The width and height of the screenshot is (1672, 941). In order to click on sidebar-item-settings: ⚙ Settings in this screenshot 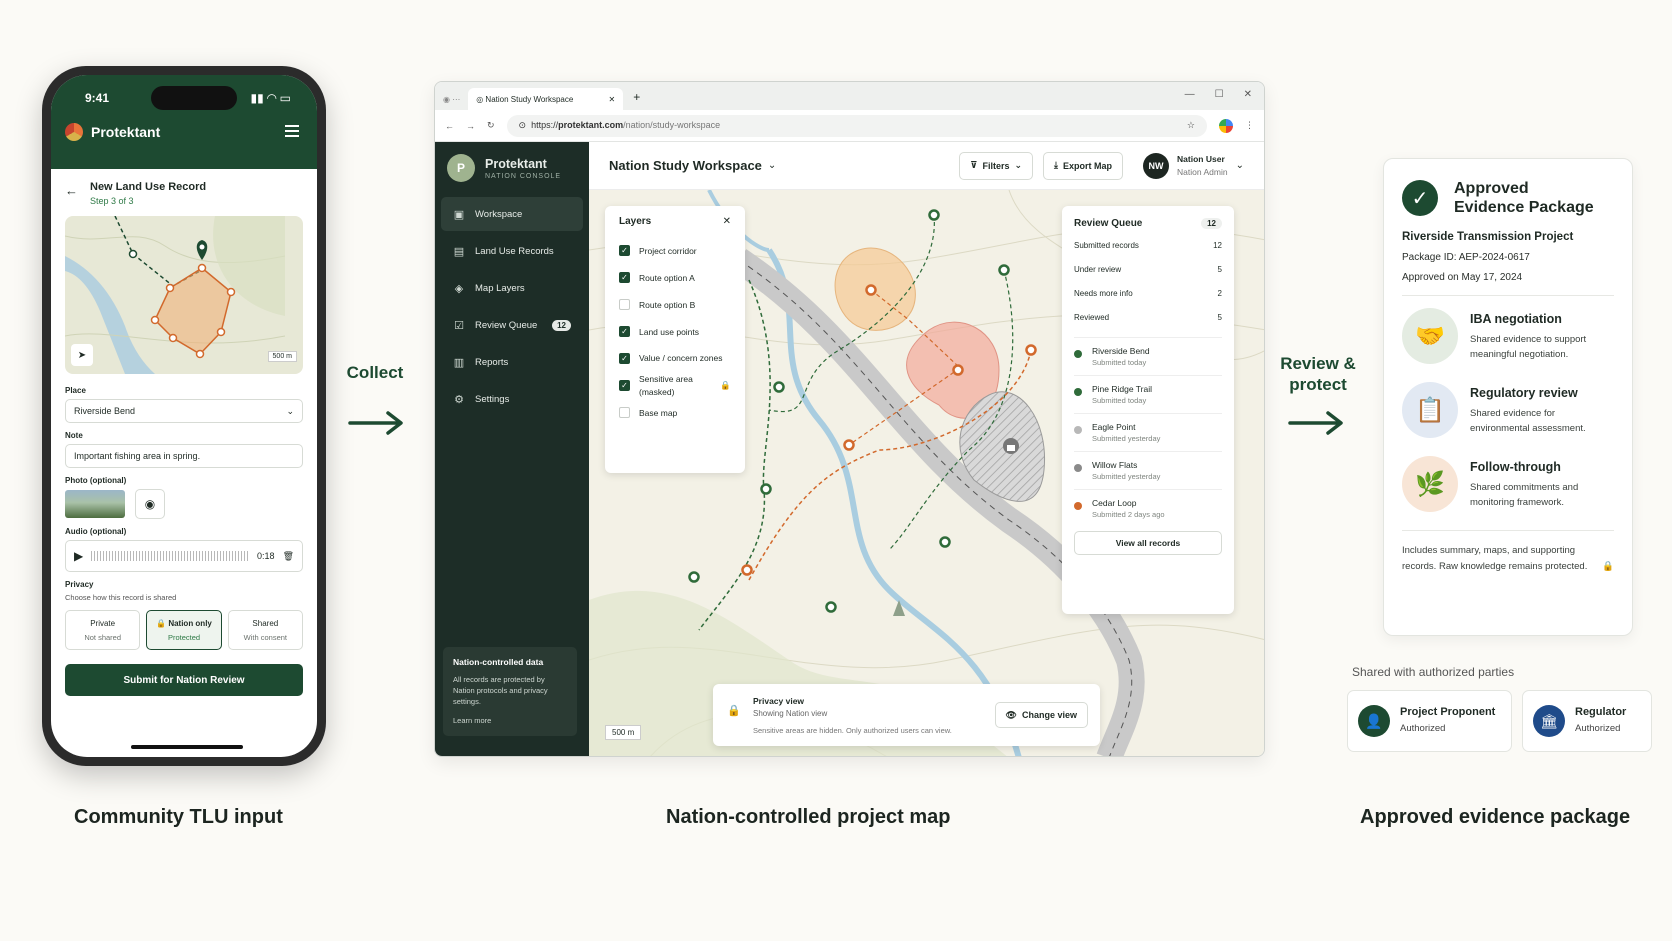, I will do `click(512, 399)`.